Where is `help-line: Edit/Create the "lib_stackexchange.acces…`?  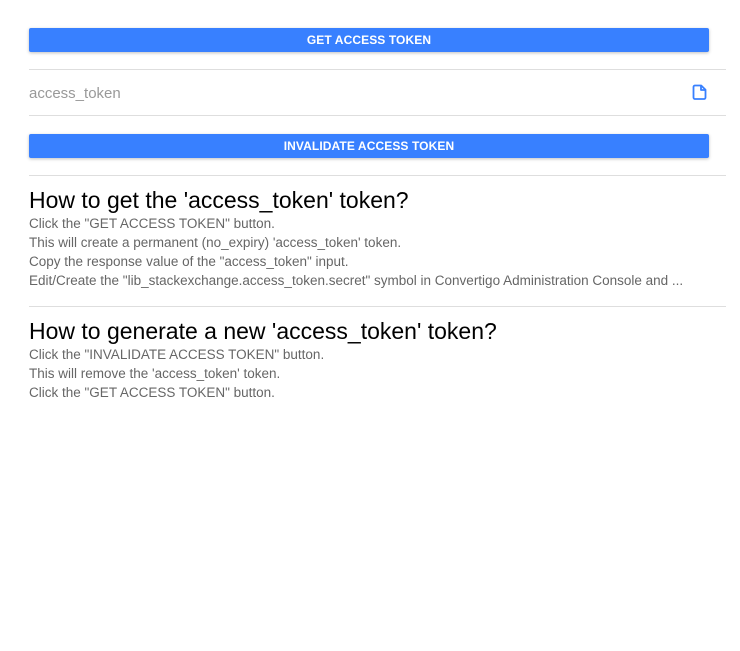 help-line: Edit/Create the "lib_stackexchange.acces… is located at coordinates (356, 280).